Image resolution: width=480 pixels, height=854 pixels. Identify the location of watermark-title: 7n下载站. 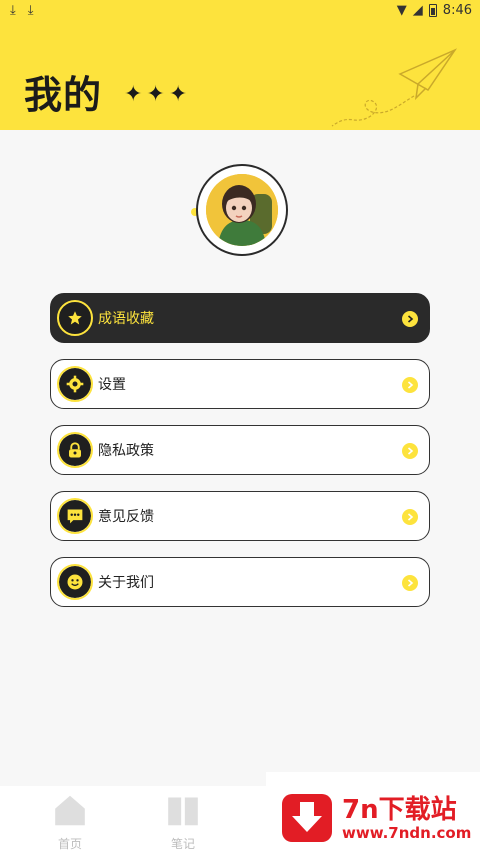
(399, 810).